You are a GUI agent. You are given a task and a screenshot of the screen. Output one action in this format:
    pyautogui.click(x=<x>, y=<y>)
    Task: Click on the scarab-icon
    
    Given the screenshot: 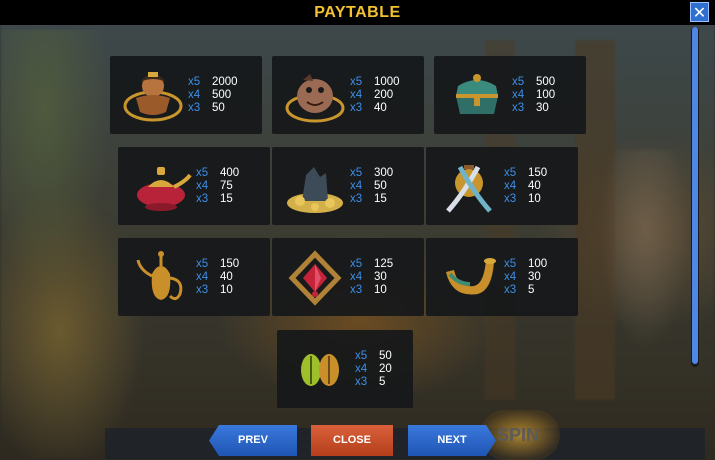 What is the action you would take?
    pyautogui.click(x=320, y=370)
    